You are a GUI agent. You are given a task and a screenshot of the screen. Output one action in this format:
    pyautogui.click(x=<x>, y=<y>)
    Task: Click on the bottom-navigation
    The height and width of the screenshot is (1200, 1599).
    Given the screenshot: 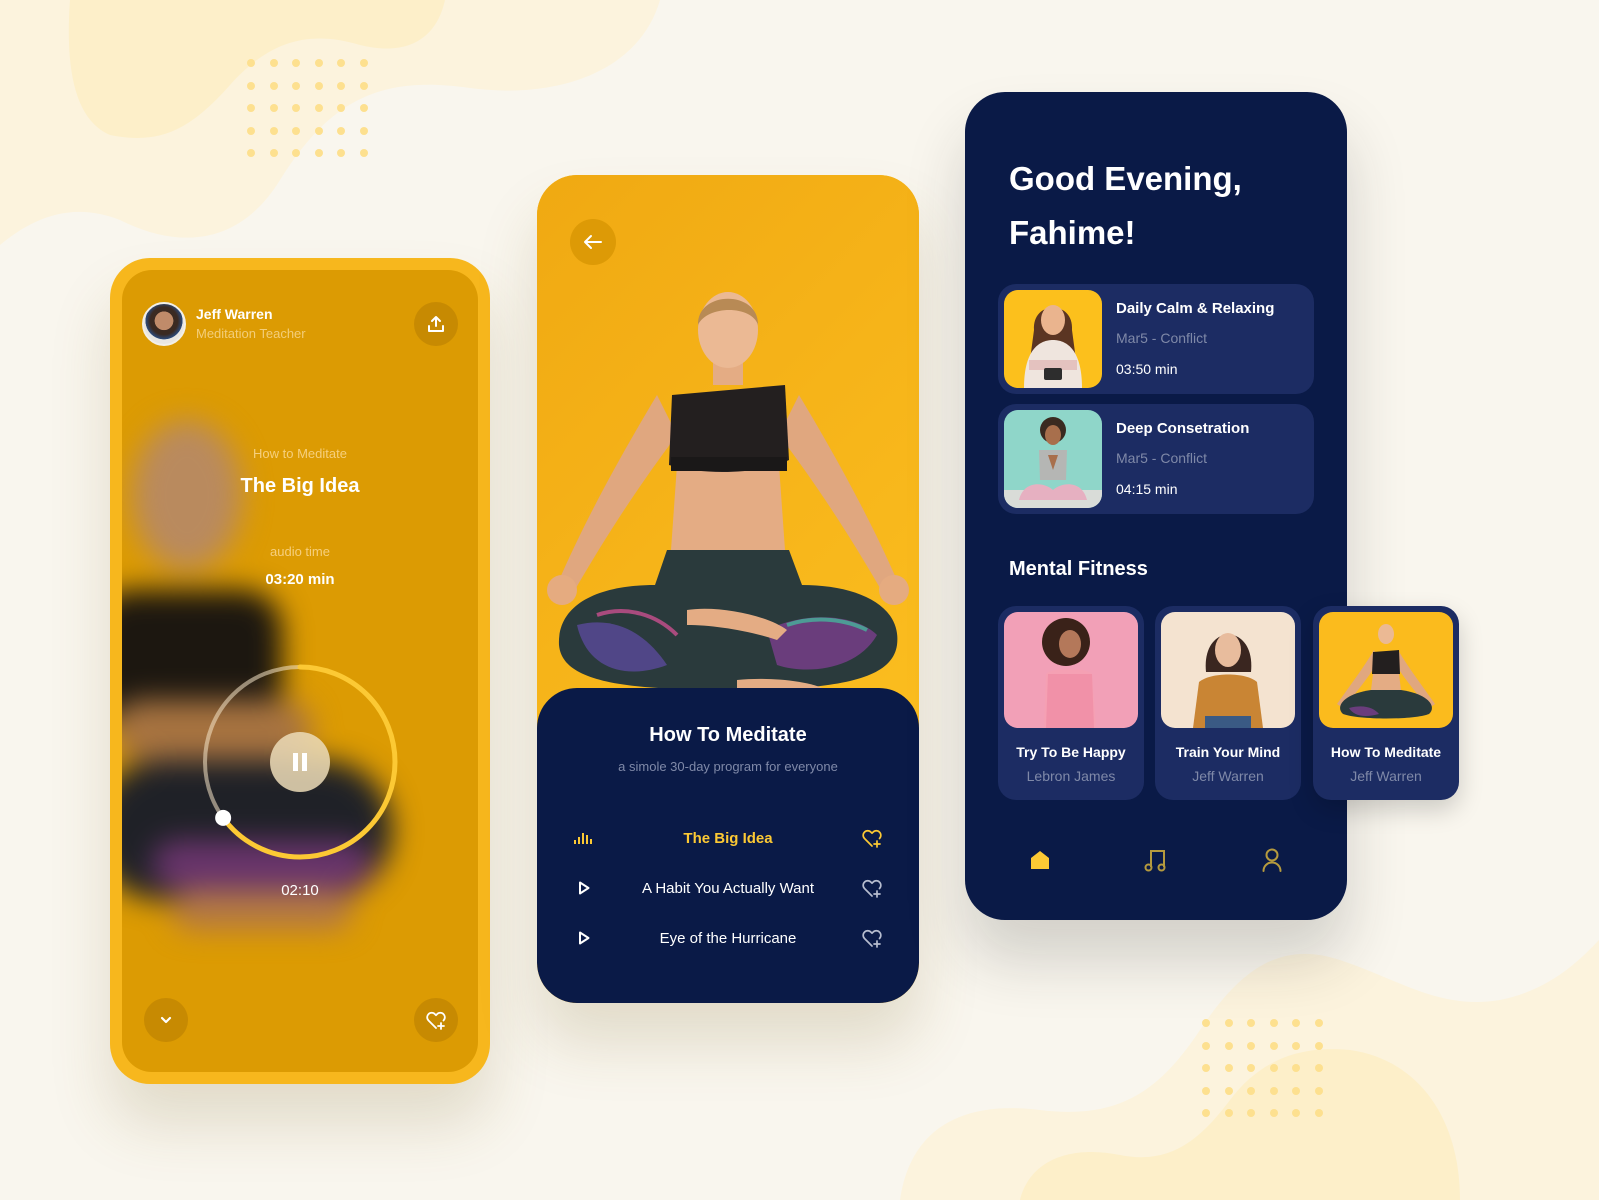 What is the action you would take?
    pyautogui.click(x=1156, y=860)
    